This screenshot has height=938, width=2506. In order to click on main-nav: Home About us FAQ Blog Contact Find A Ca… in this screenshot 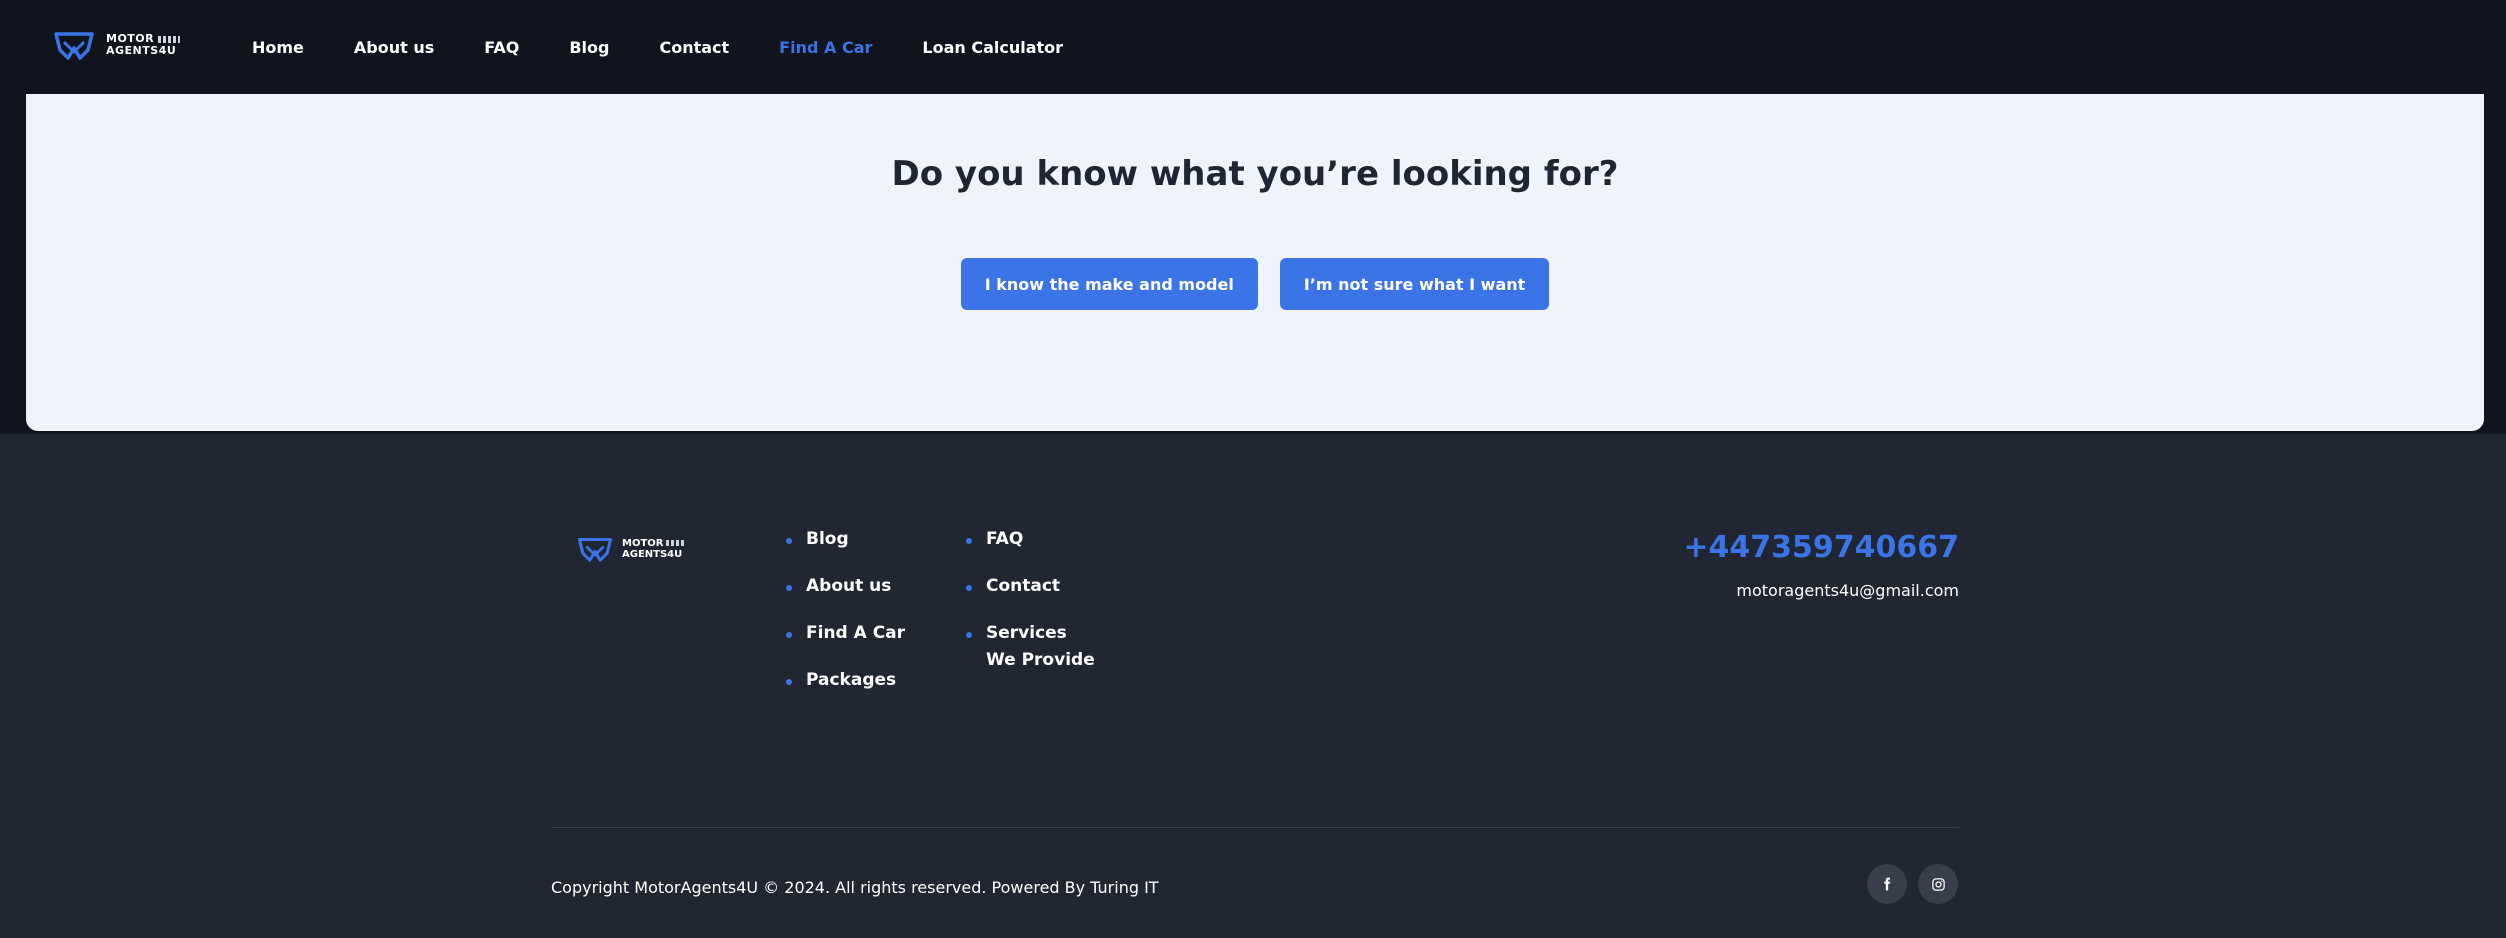, I will do `click(682, 47)`.